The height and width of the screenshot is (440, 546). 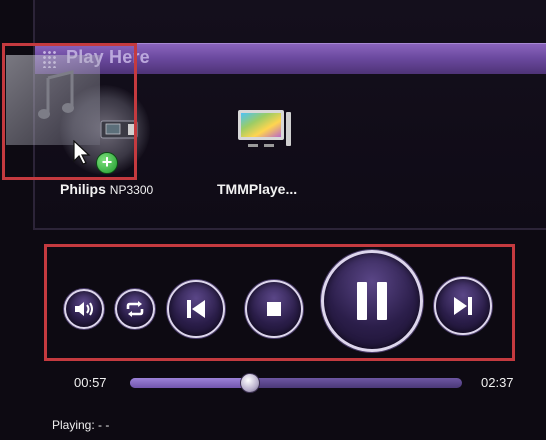 I want to click on tv-device-icon, so click(x=264, y=129).